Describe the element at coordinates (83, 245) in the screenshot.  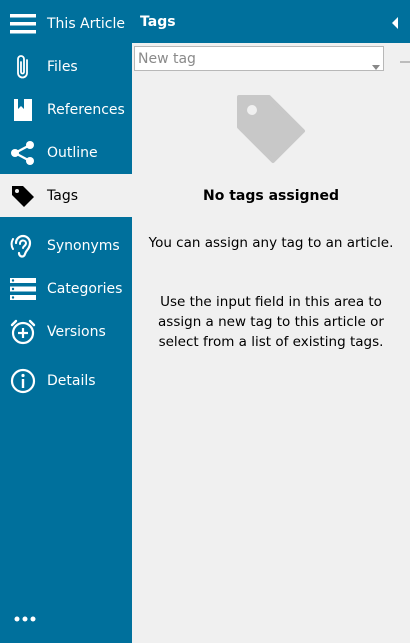
I see `sidebar-item-label: Synonyms` at that location.